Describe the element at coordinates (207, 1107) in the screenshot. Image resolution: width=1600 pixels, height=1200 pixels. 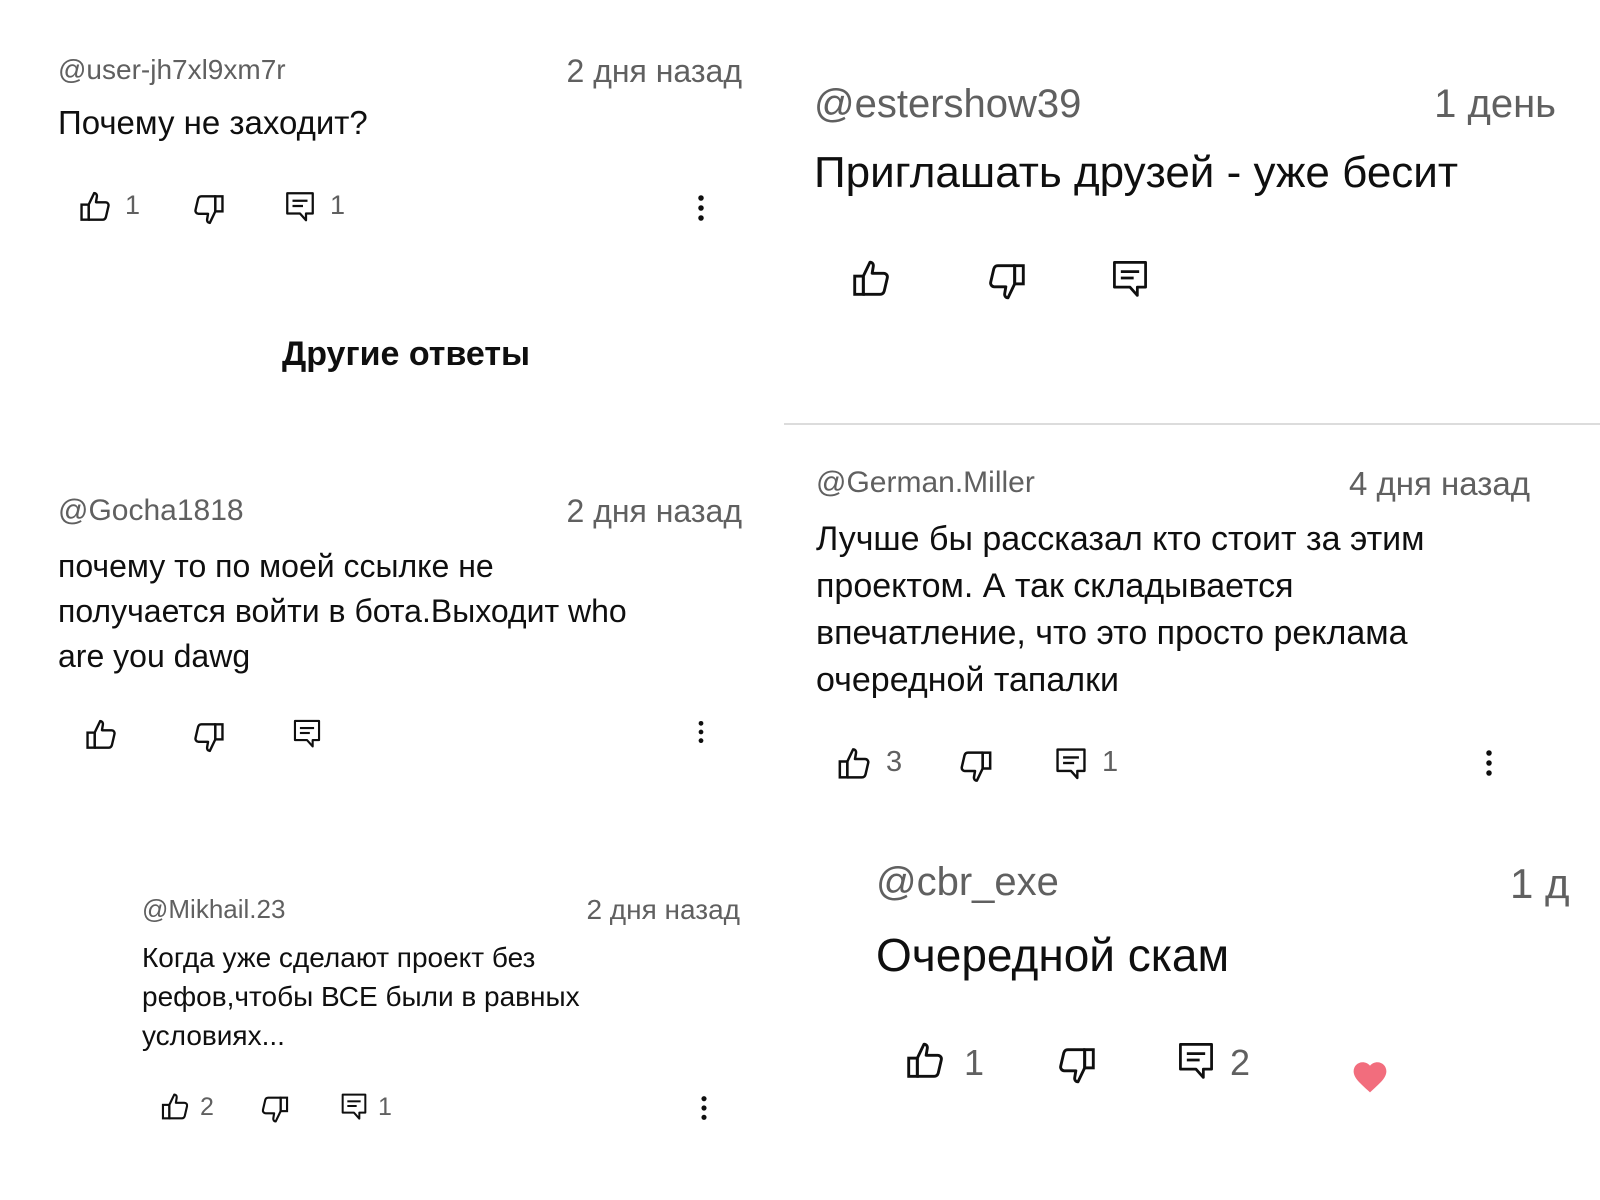
I see `like-count: 2` at that location.